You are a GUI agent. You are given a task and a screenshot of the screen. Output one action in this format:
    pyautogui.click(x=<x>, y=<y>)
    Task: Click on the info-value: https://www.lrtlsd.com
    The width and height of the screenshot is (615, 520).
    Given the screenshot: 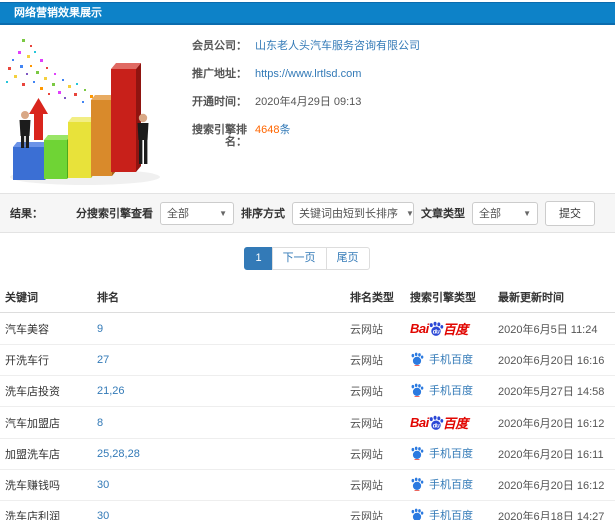 What is the action you would take?
    pyautogui.click(x=308, y=74)
    